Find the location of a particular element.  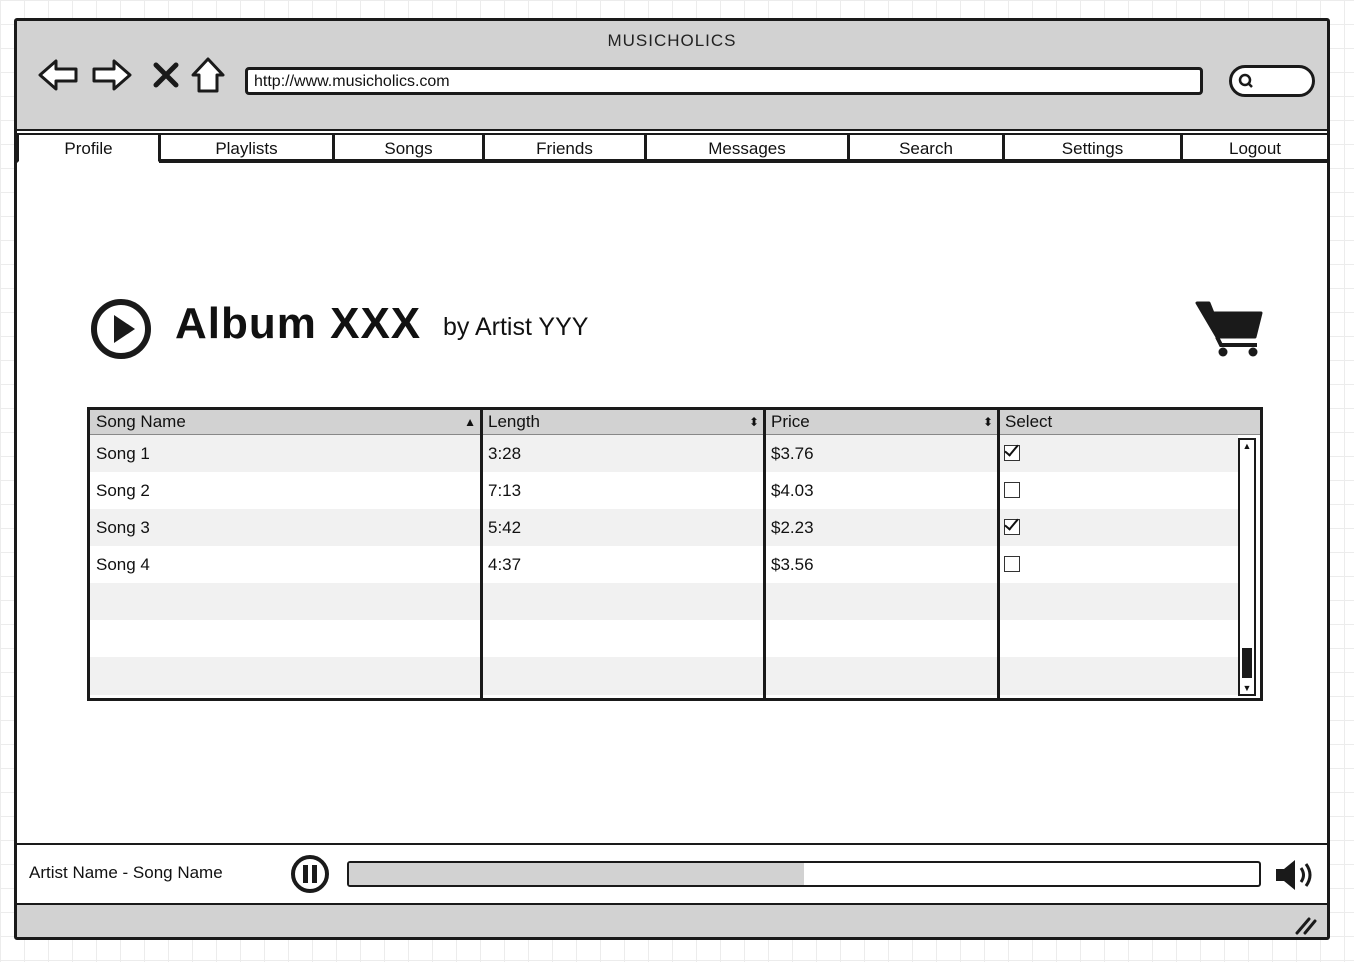

scroll-down-icon: ▼ is located at coordinates (1247, 688).